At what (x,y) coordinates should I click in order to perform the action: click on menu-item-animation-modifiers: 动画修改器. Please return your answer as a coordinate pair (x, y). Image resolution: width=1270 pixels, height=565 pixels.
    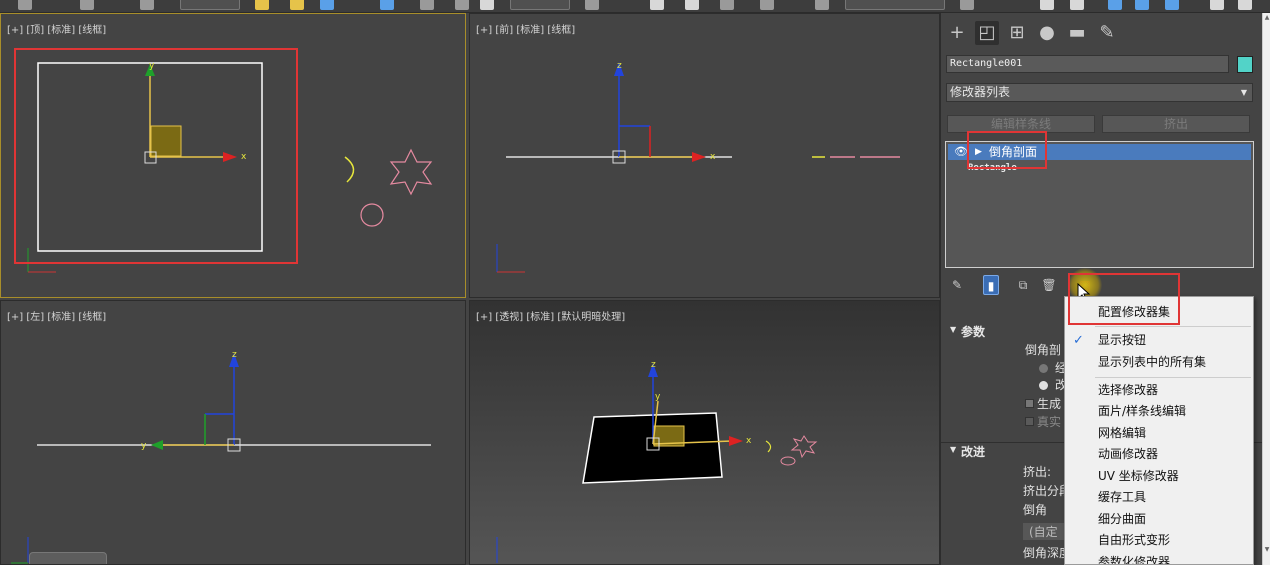
    Looking at the image, I should click on (1159, 454).